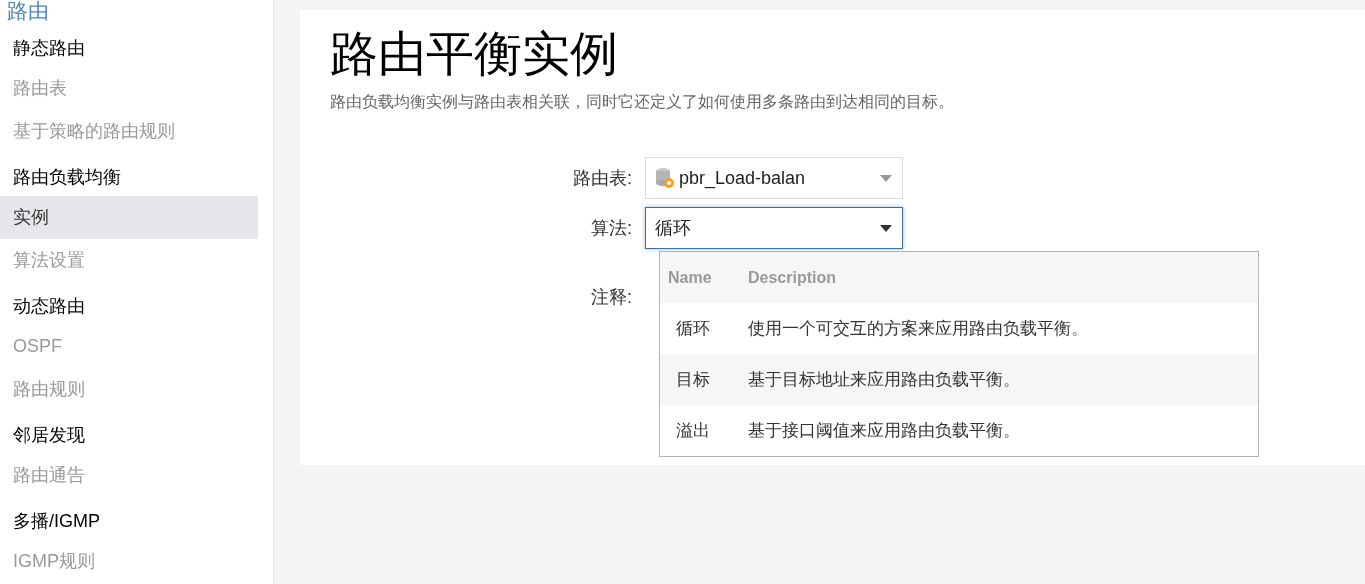 This screenshot has height=584, width=1365. Describe the element at coordinates (693, 430) in the screenshot. I see `option-name: 溢出` at that location.